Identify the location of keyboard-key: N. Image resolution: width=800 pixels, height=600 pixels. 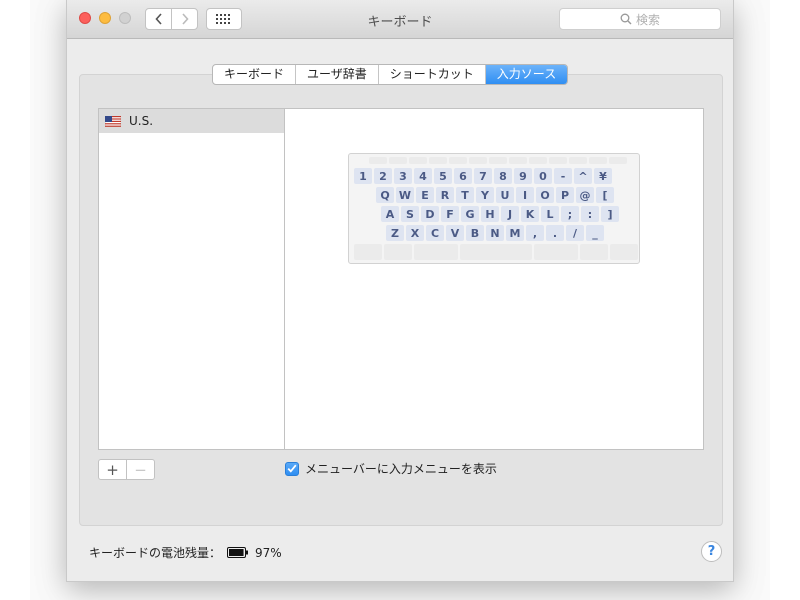
(495, 233).